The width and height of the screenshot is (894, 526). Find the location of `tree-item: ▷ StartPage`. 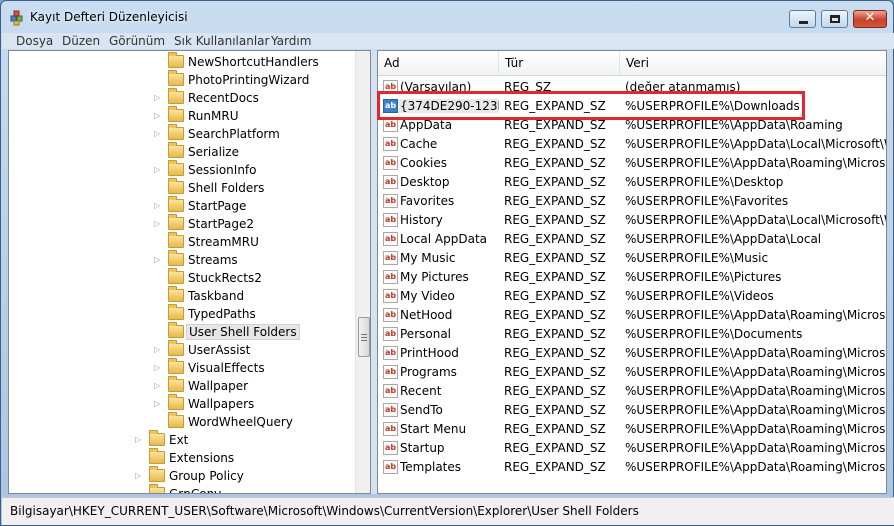

tree-item: ▷ StartPage is located at coordinates (181, 205).